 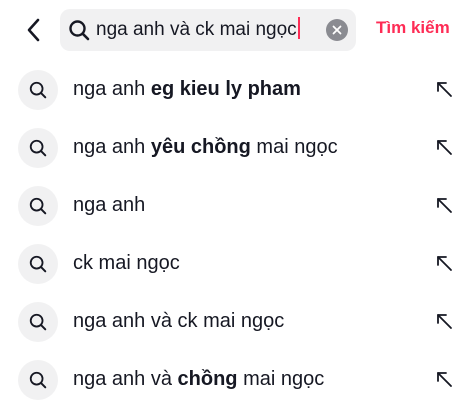 I want to click on suggestion-text: nga anh và chồng mai ngọc, so click(x=198, y=379).